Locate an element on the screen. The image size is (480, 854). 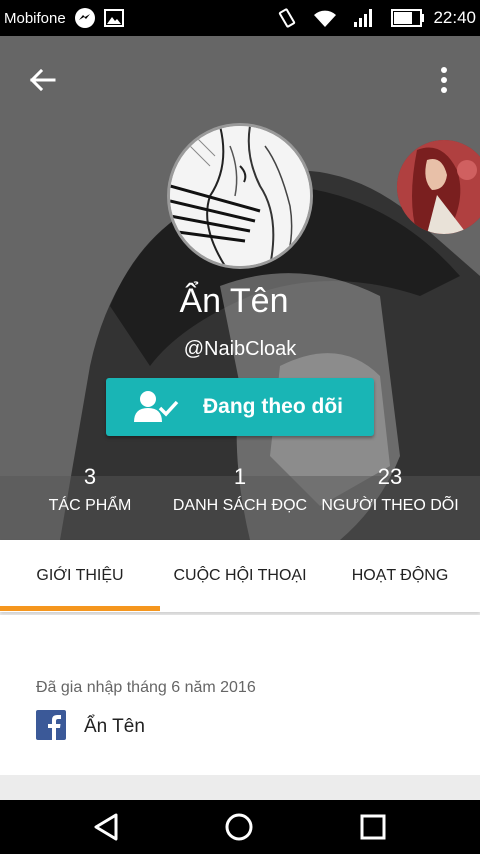
profile-tabs: GIỚI THIỆU CUỘC HỘI THOẠI HOẠT ĐỘNG is located at coordinates (240, 576).